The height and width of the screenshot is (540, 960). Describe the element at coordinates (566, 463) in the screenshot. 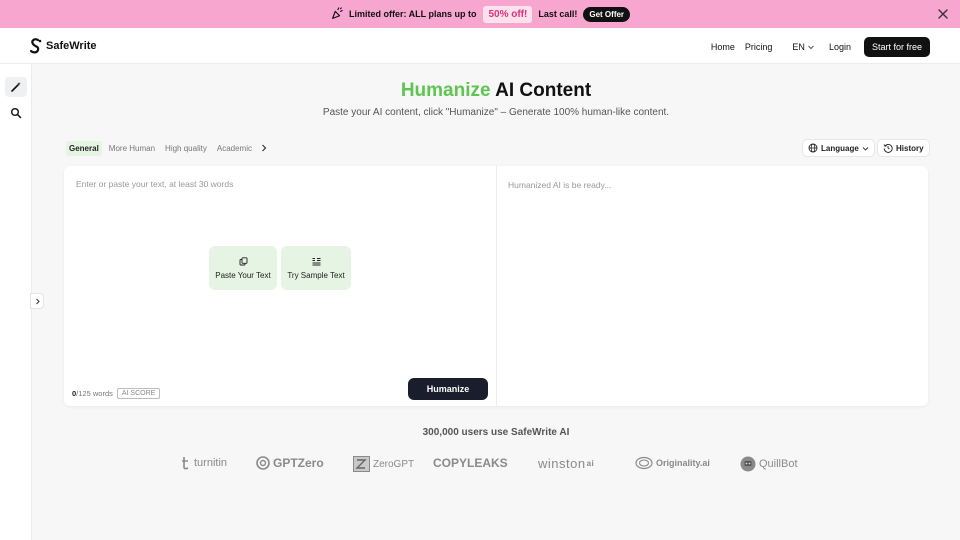

I see `winston-logo: winston ai` at that location.